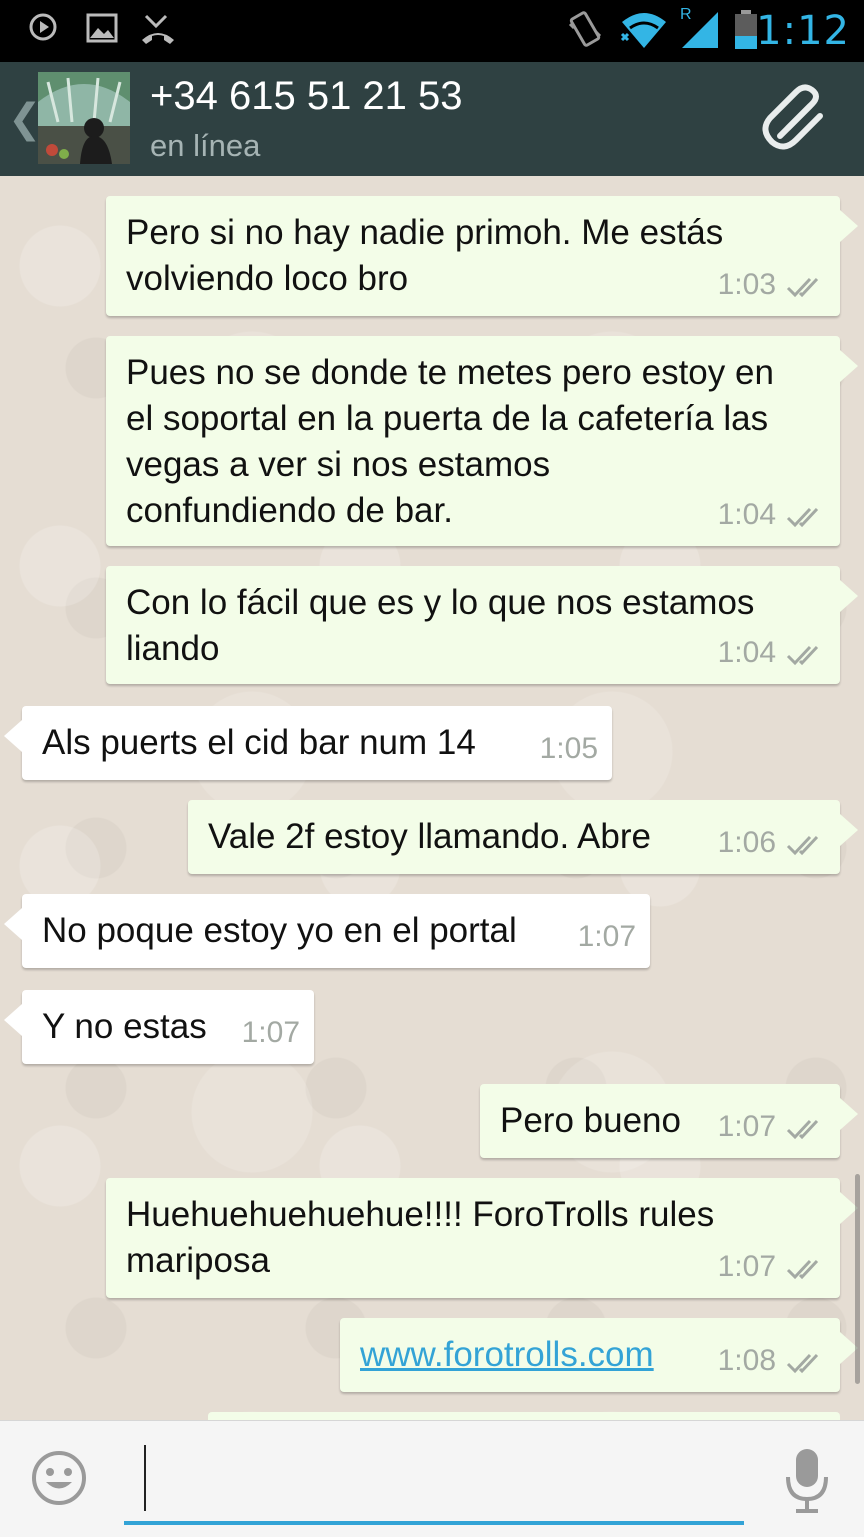 Image resolution: width=864 pixels, height=1537 pixels. I want to click on message-meta: 1:05, so click(569, 749).